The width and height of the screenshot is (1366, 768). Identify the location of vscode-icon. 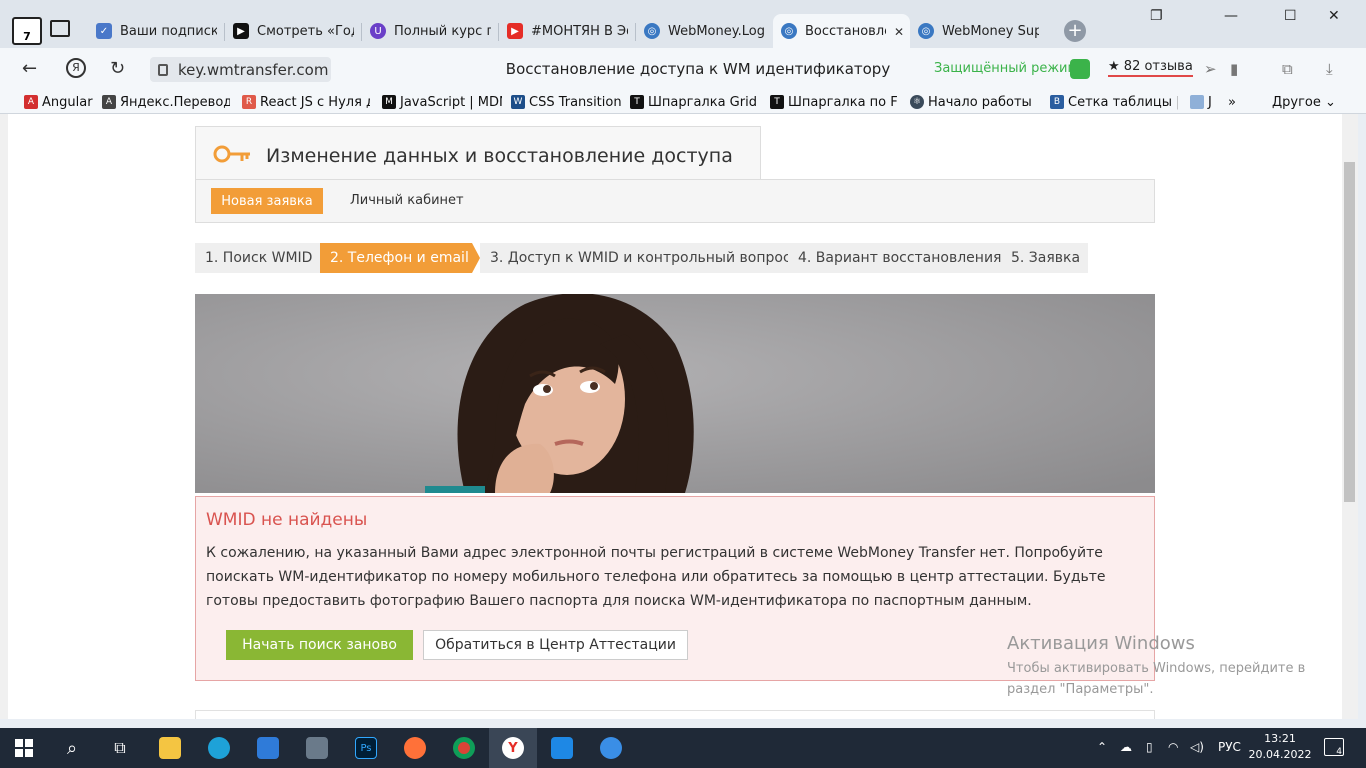
(562, 748).